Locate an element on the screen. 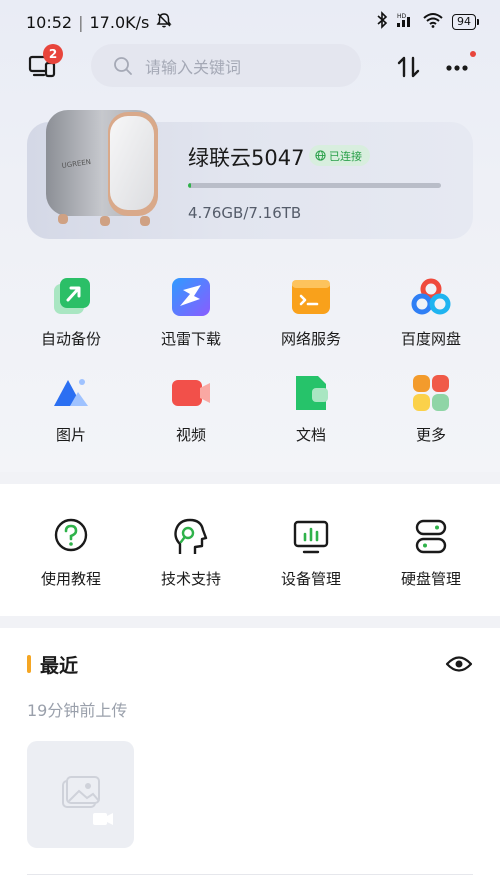 This screenshot has height=888, width=500. recent-file-thumbnail is located at coordinates (80, 794).